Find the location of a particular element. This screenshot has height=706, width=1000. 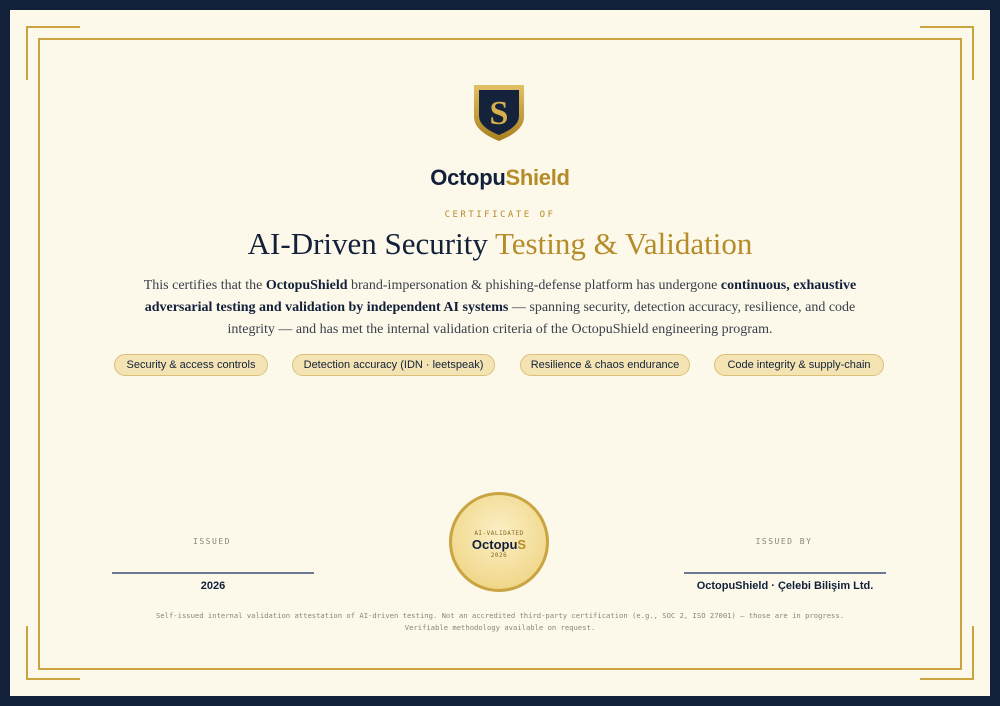

certificate-title: AI-Driven Security Testing & Validation is located at coordinates (500, 244).